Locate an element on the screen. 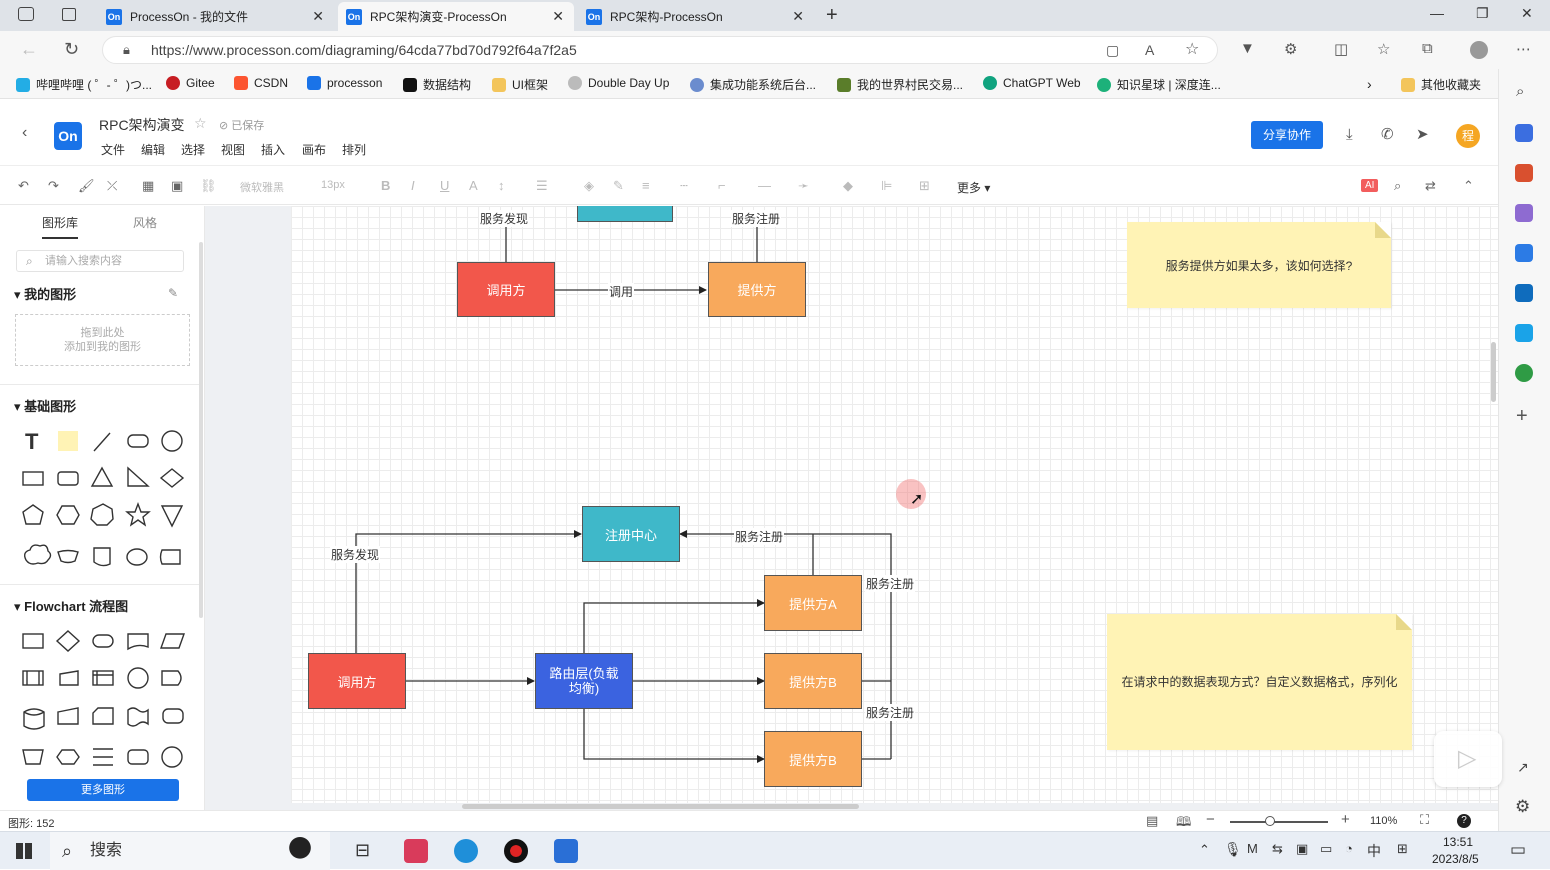 The width and height of the screenshot is (1550, 870). menu-arrange: 排列 is located at coordinates (354, 149).